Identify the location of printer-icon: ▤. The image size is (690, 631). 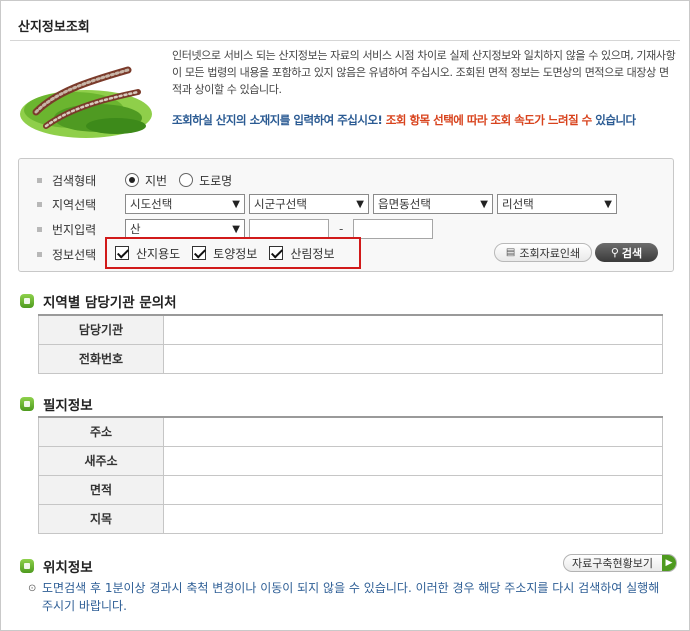
(510, 252).